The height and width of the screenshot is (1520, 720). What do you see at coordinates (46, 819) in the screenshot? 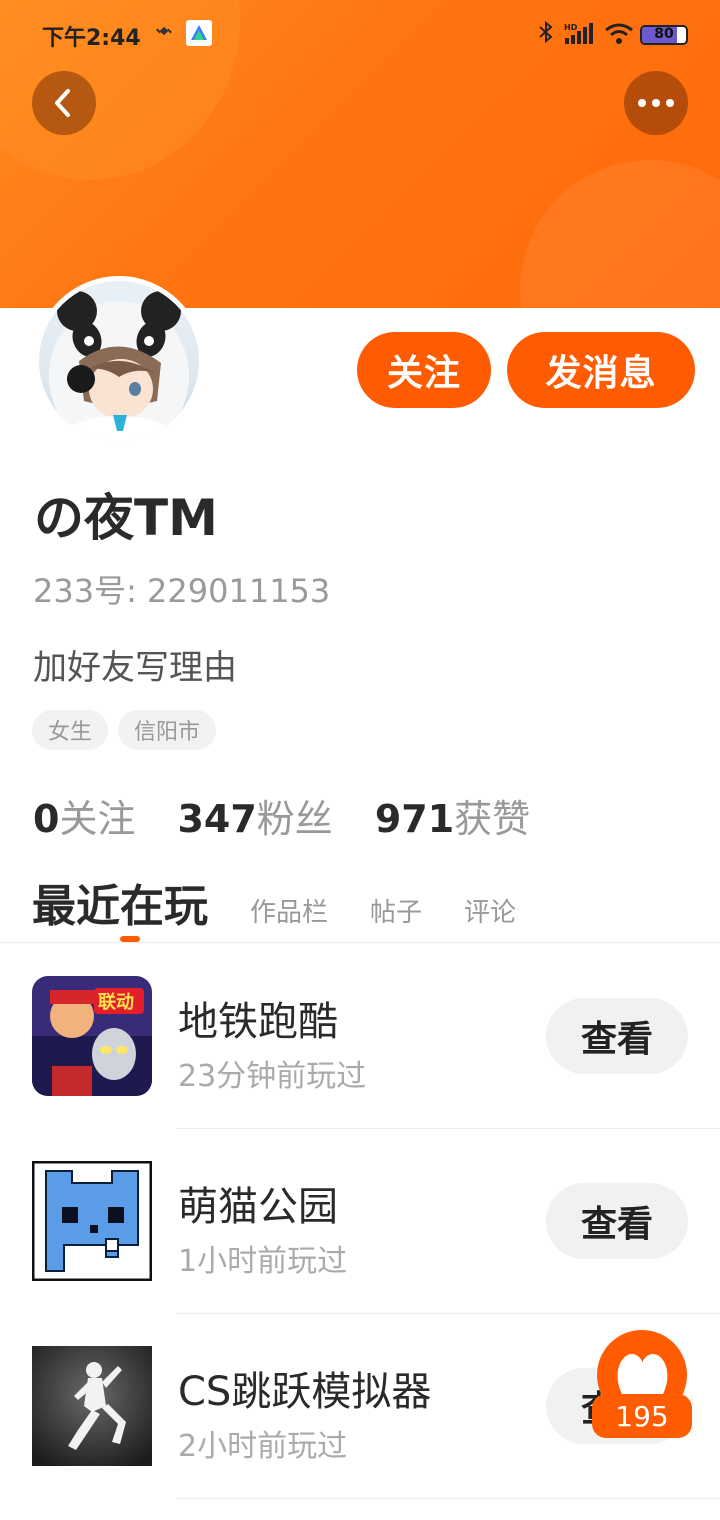
I see `stat-following-value: 0` at bounding box center [46, 819].